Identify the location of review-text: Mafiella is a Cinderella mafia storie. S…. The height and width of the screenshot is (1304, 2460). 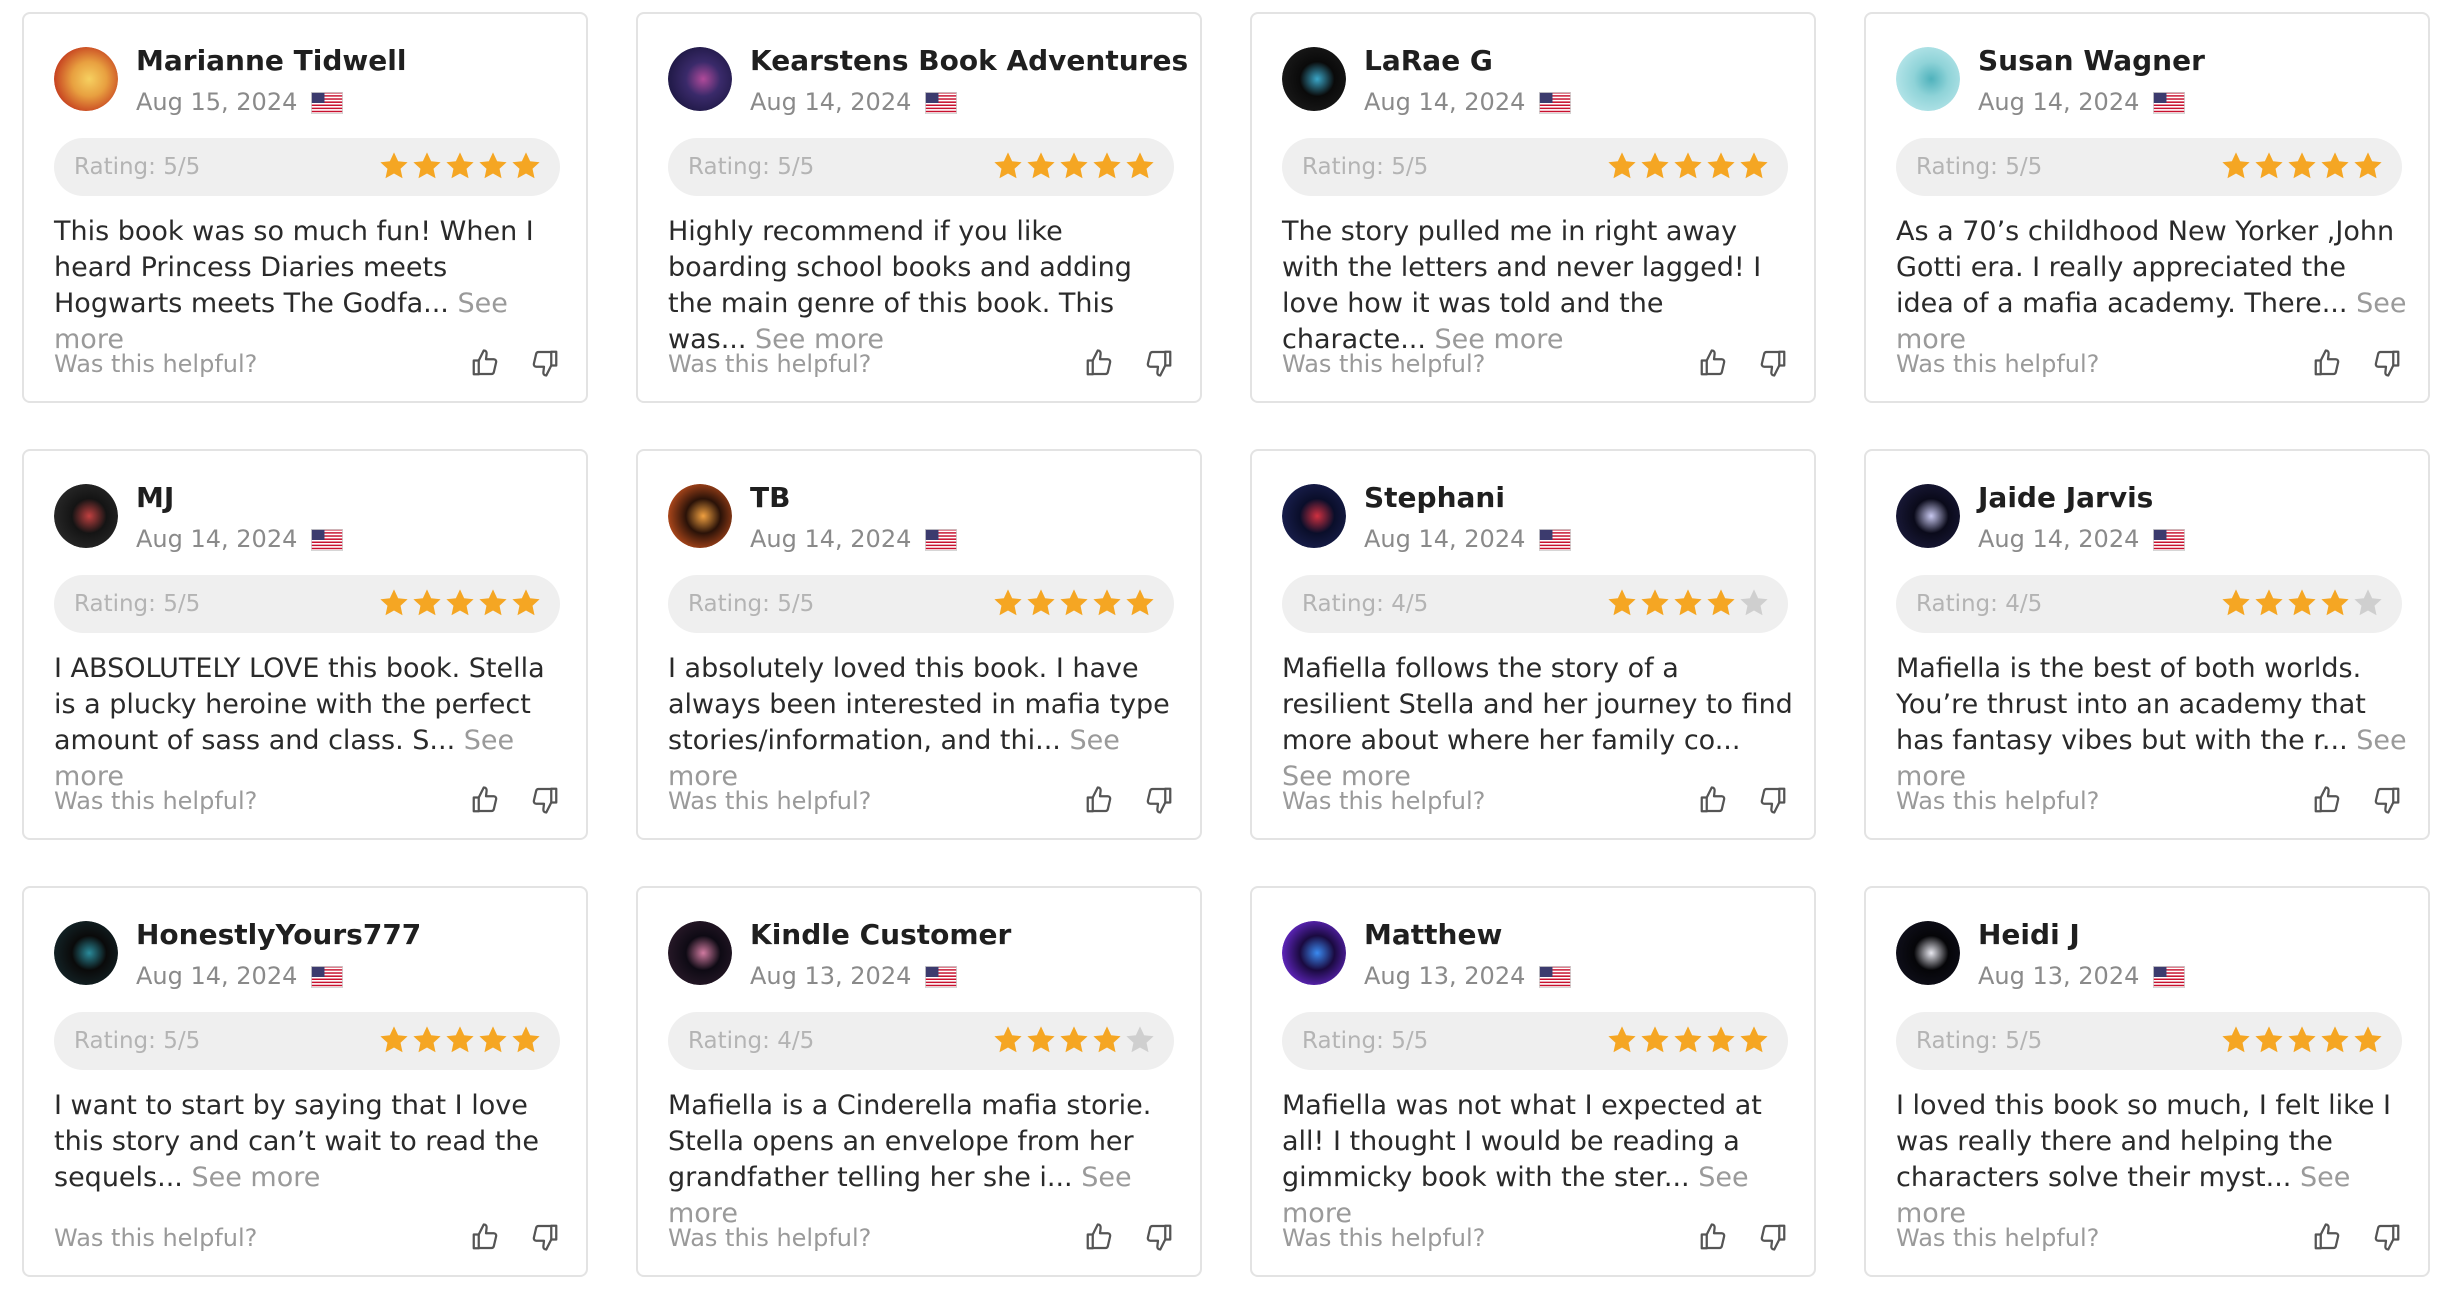
(924, 1160).